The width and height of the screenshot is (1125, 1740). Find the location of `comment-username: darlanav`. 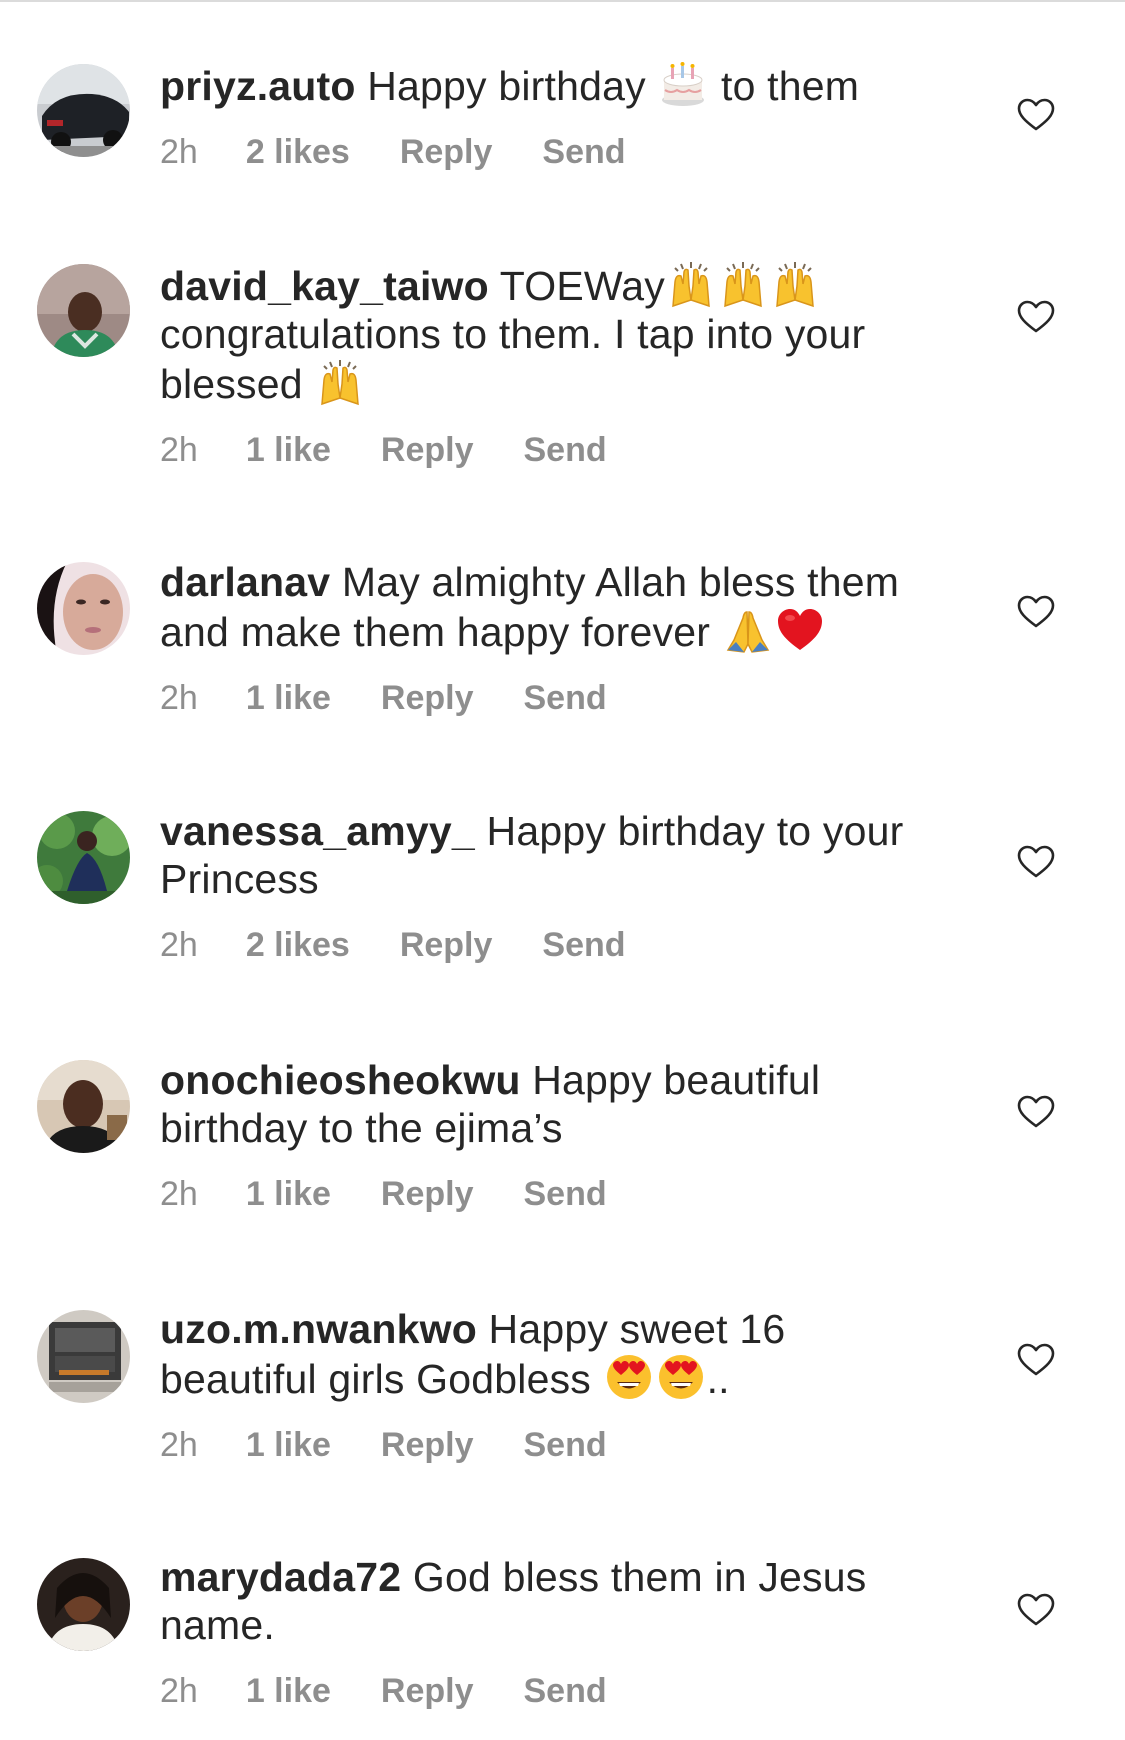

comment-username: darlanav is located at coordinates (245, 582).